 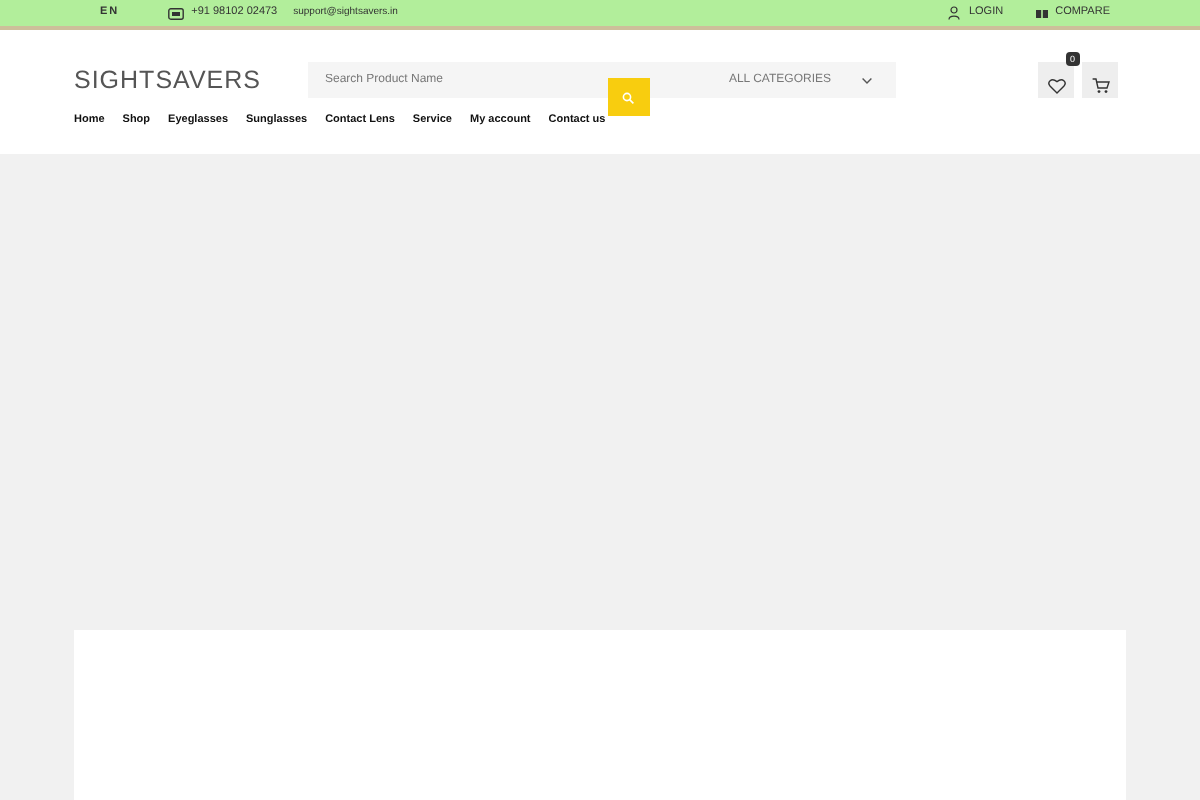 I want to click on cart-icon, so click(x=1100, y=86).